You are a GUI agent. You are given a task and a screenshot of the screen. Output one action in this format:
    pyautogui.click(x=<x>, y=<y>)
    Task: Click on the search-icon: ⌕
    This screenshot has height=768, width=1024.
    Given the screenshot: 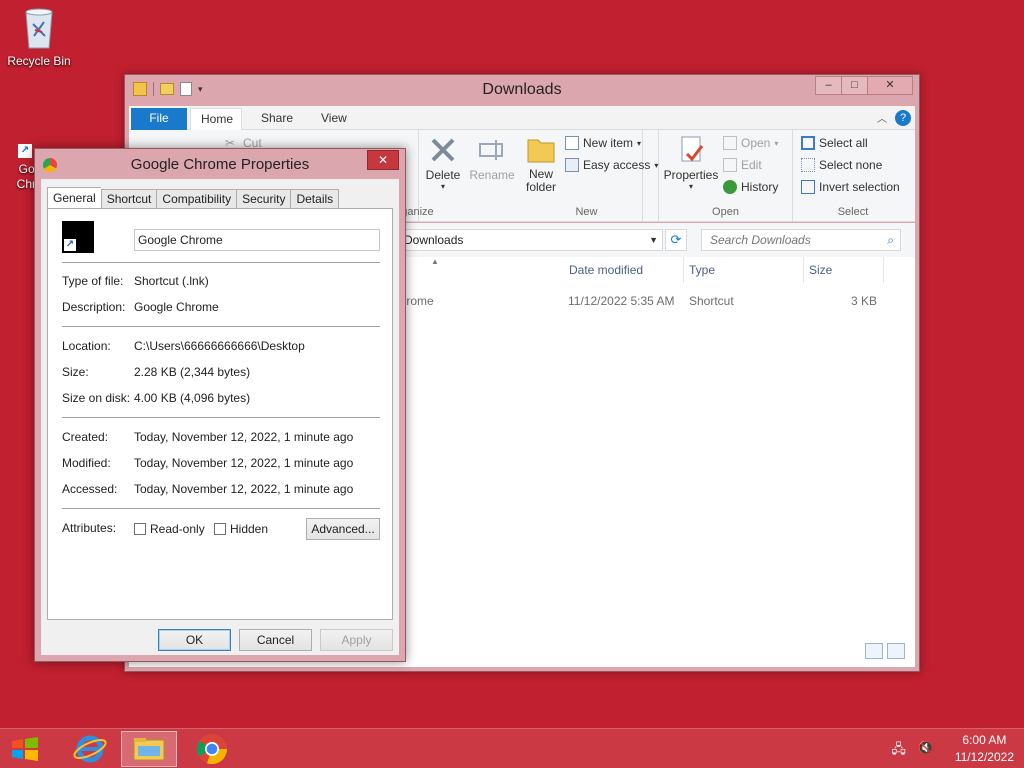 What is the action you would take?
    pyautogui.click(x=890, y=240)
    